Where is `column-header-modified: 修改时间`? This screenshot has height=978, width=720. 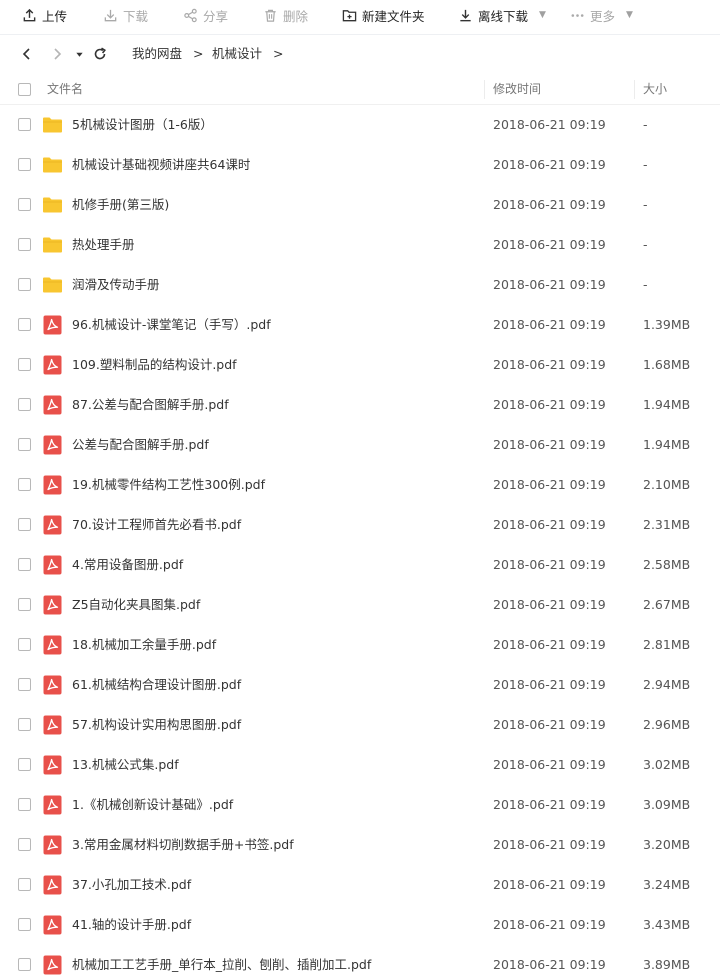
column-header-modified: 修改时间 is located at coordinates (517, 89).